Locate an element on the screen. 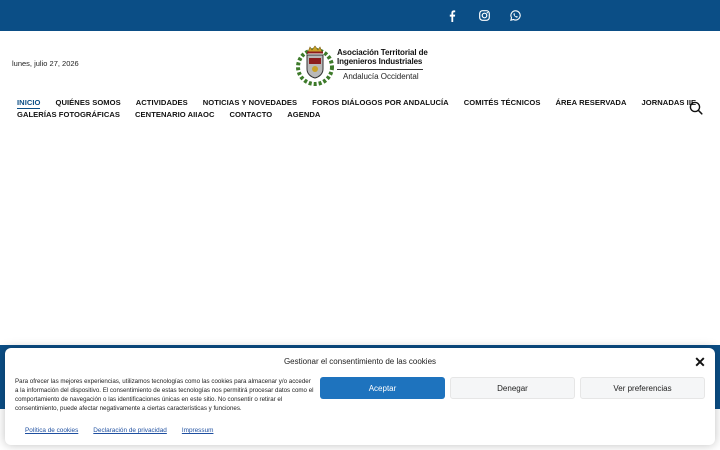 The width and height of the screenshot is (720, 450). accept-button: Aceptar is located at coordinates (382, 388).